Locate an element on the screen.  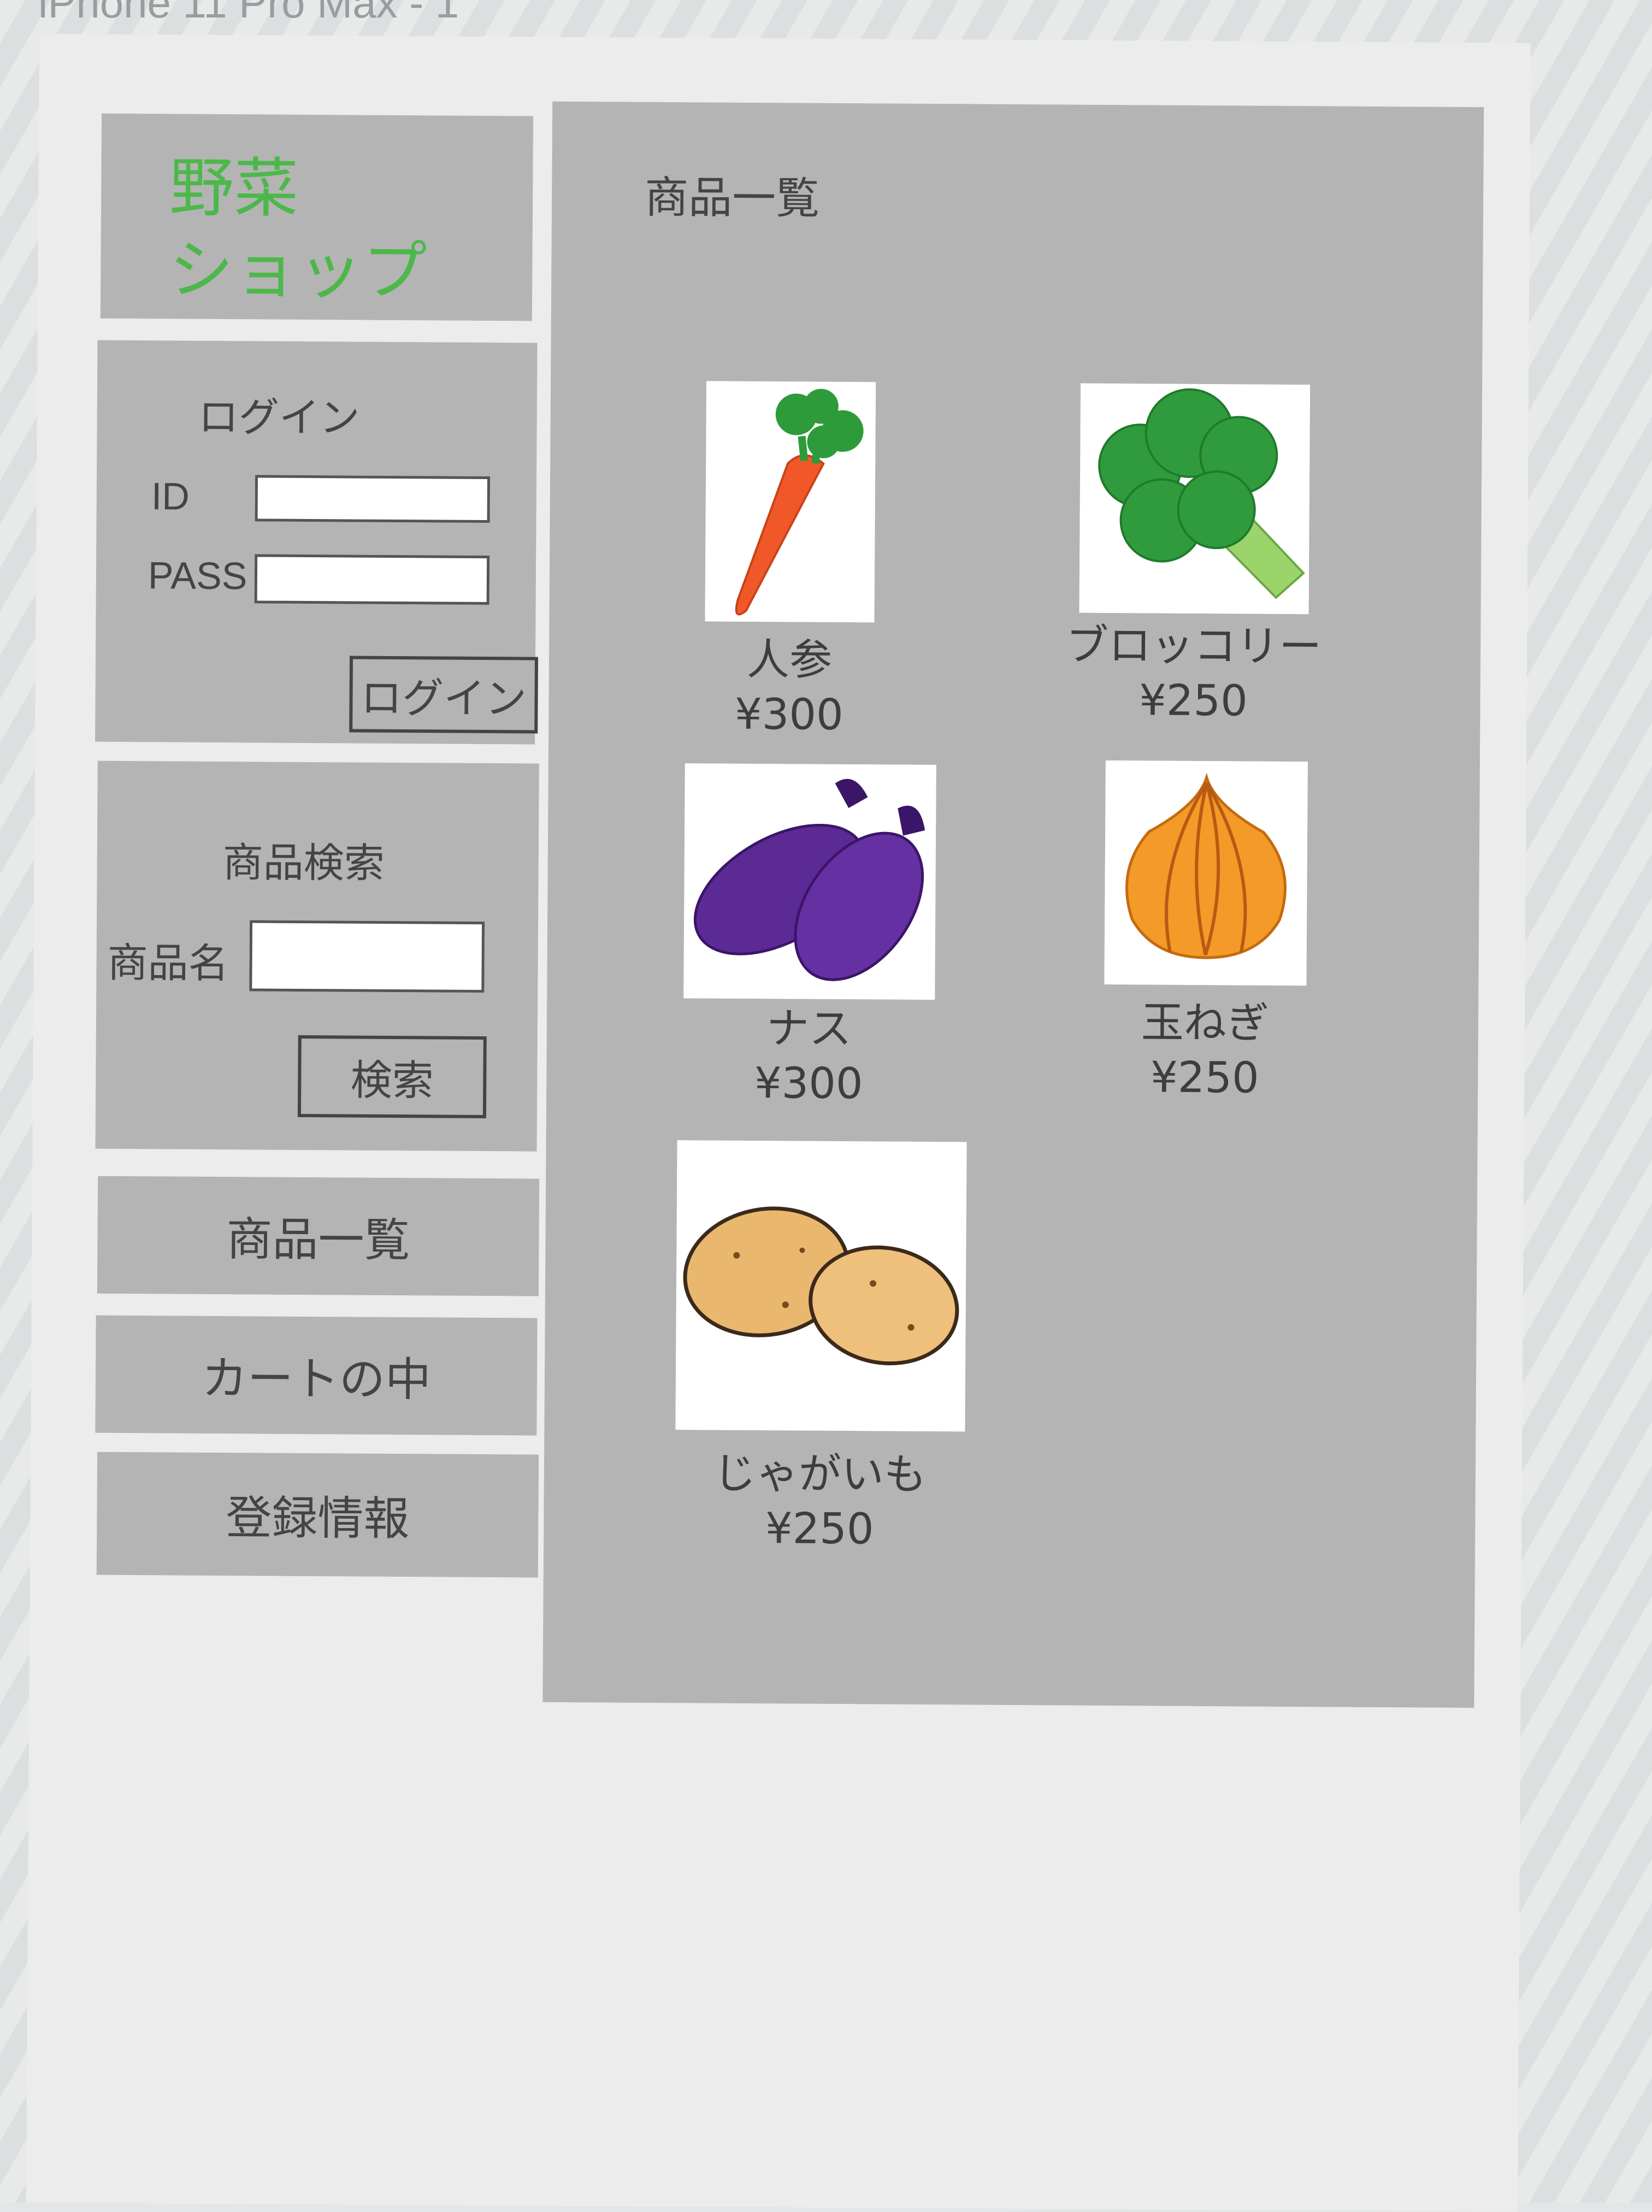
product-name: じゃがいも is located at coordinates (820, 1474).